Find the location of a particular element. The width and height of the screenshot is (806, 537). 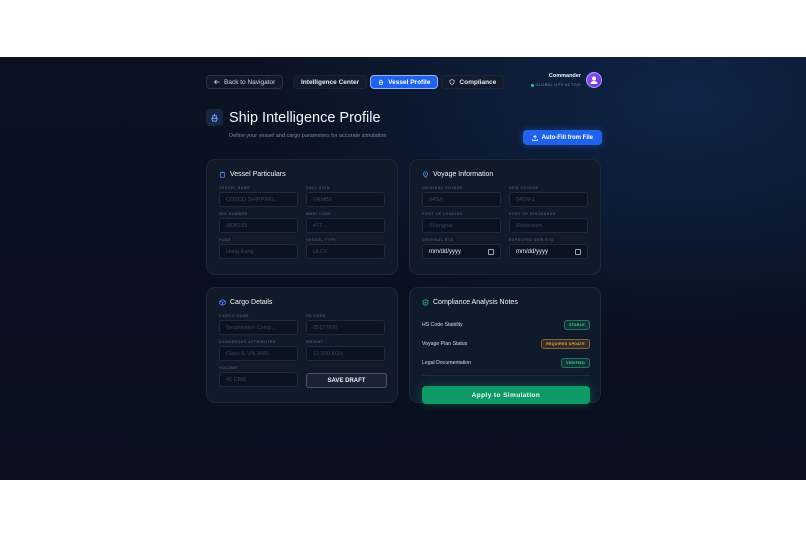

list-item: Voyage Plan Status REQUIRES UPDATE is located at coordinates (506, 343).